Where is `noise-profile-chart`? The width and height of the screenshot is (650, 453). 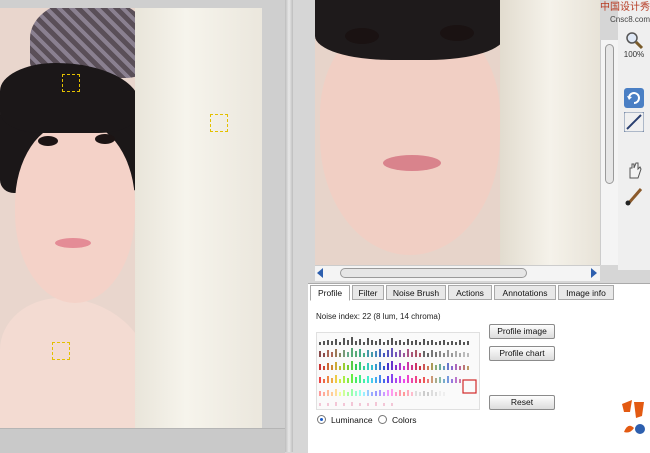 noise-profile-chart is located at coordinates (398, 371).